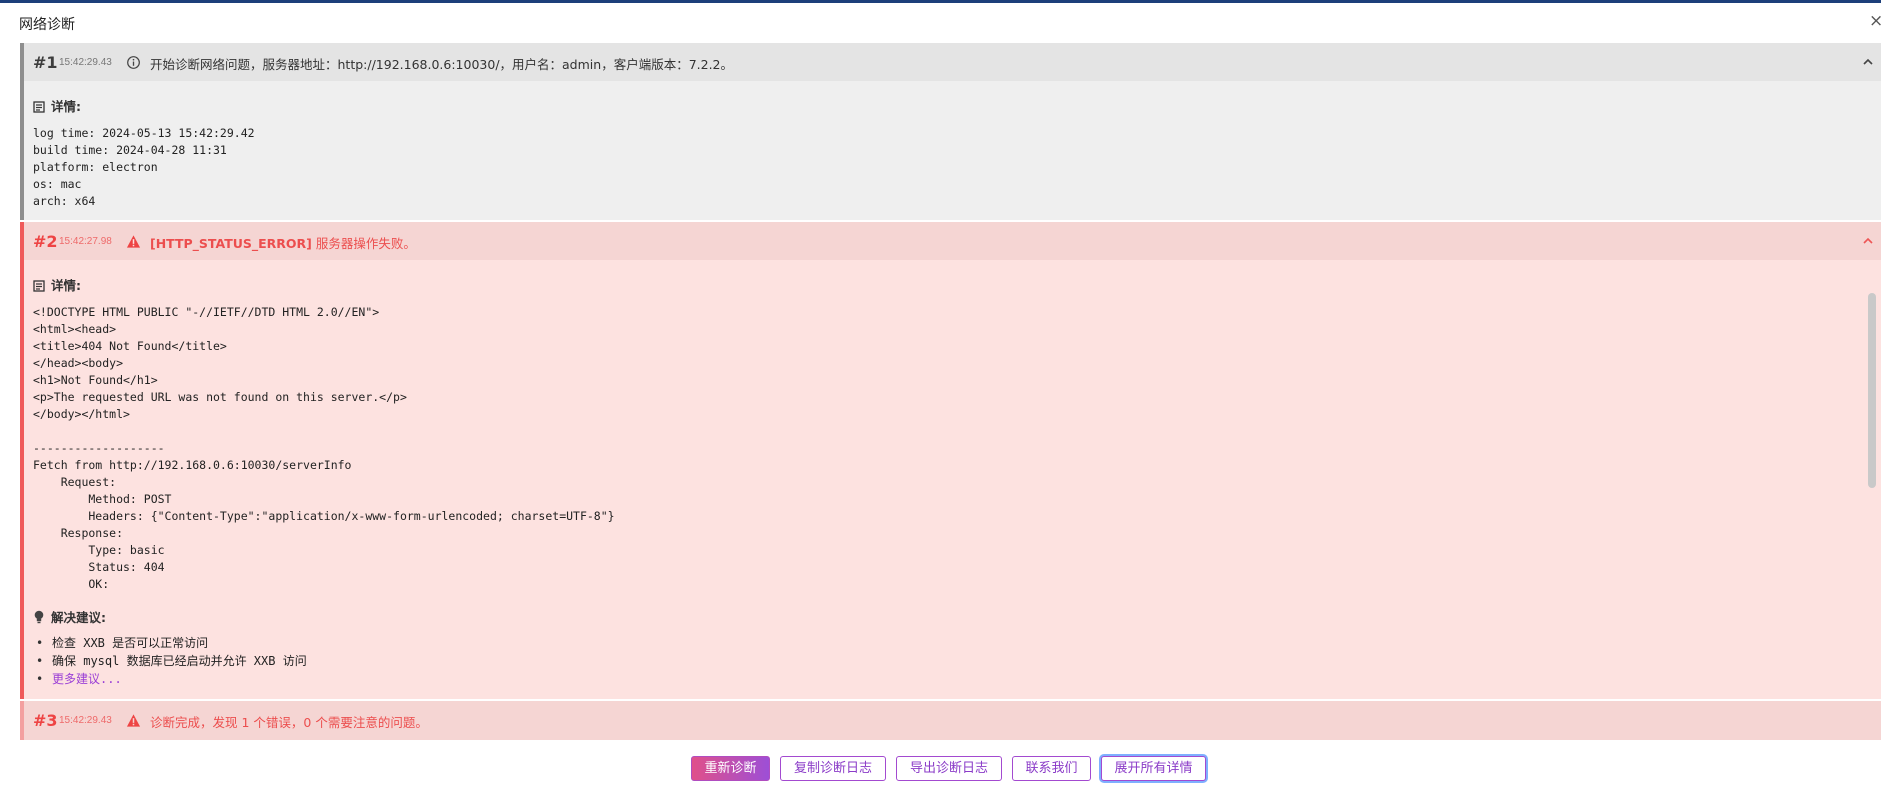 This screenshot has width=1881, height=793. I want to click on log-message: [HTTP_STATUS_ERROR] 服务器操作失败。, so click(283, 242).